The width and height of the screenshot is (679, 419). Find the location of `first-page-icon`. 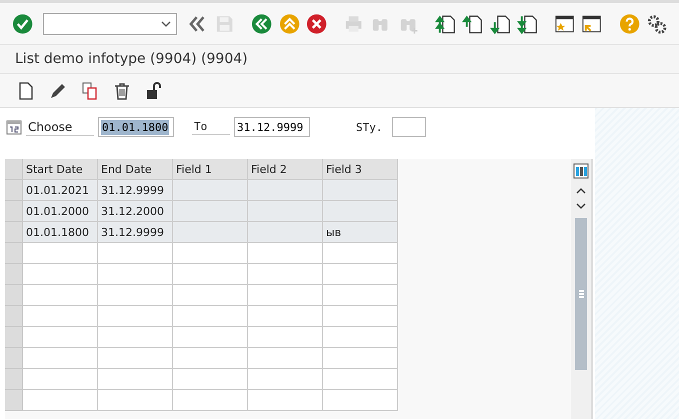

first-page-icon is located at coordinates (445, 23).